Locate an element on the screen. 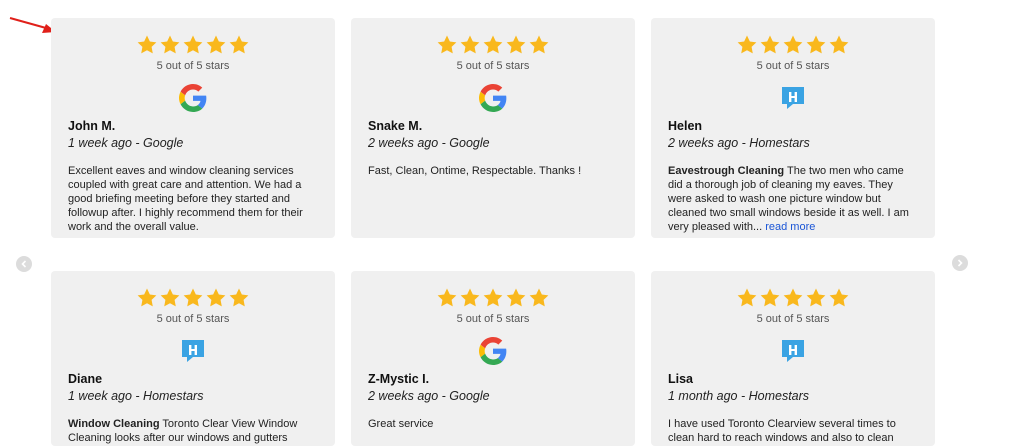 This screenshot has height=446, width=1024. carousel-next-button is located at coordinates (960, 263).